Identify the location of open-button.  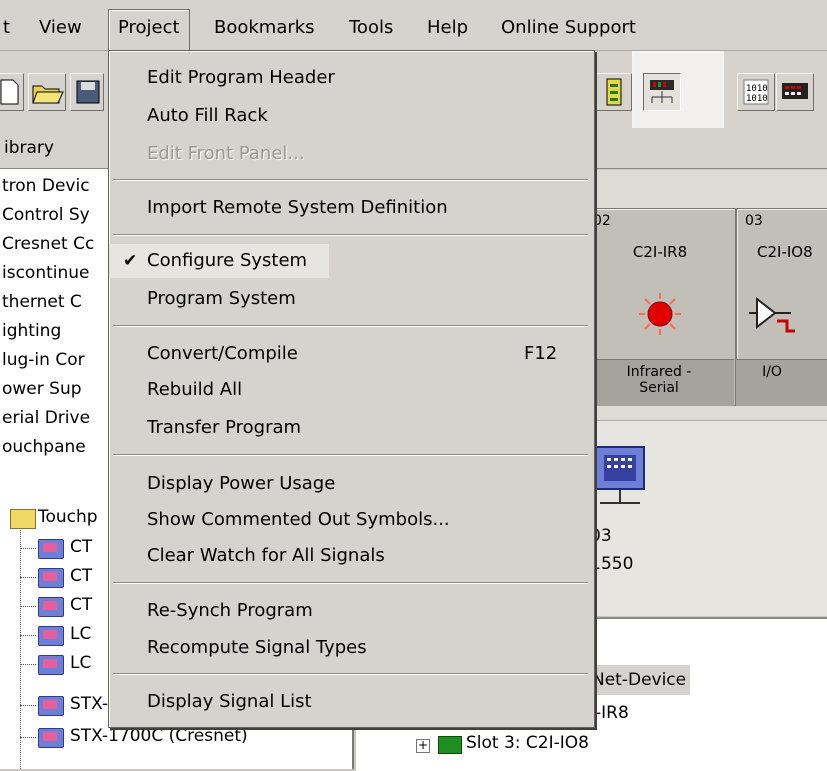
(47, 92).